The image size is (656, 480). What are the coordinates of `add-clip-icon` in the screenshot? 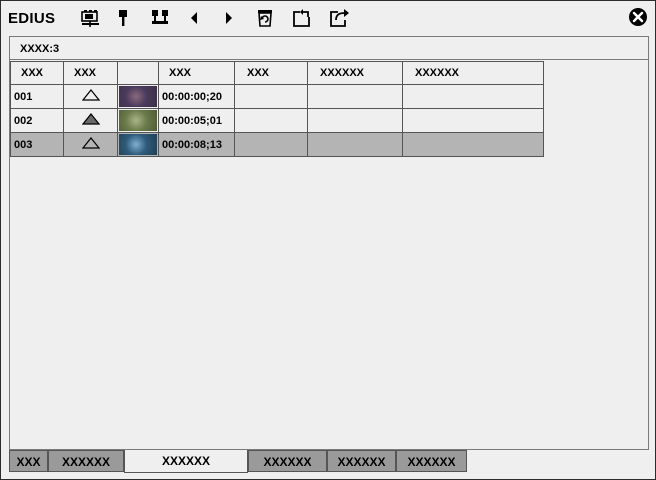 It's located at (90, 18).